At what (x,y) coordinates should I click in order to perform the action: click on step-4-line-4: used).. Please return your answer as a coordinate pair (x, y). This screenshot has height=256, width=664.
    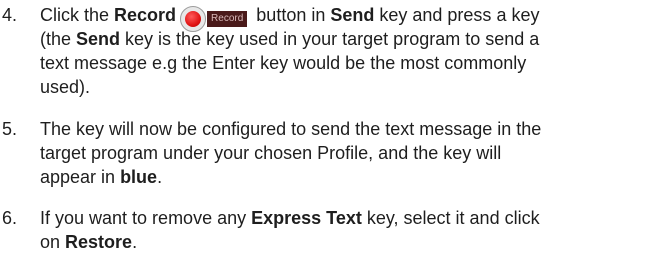
    Looking at the image, I should click on (65, 87).